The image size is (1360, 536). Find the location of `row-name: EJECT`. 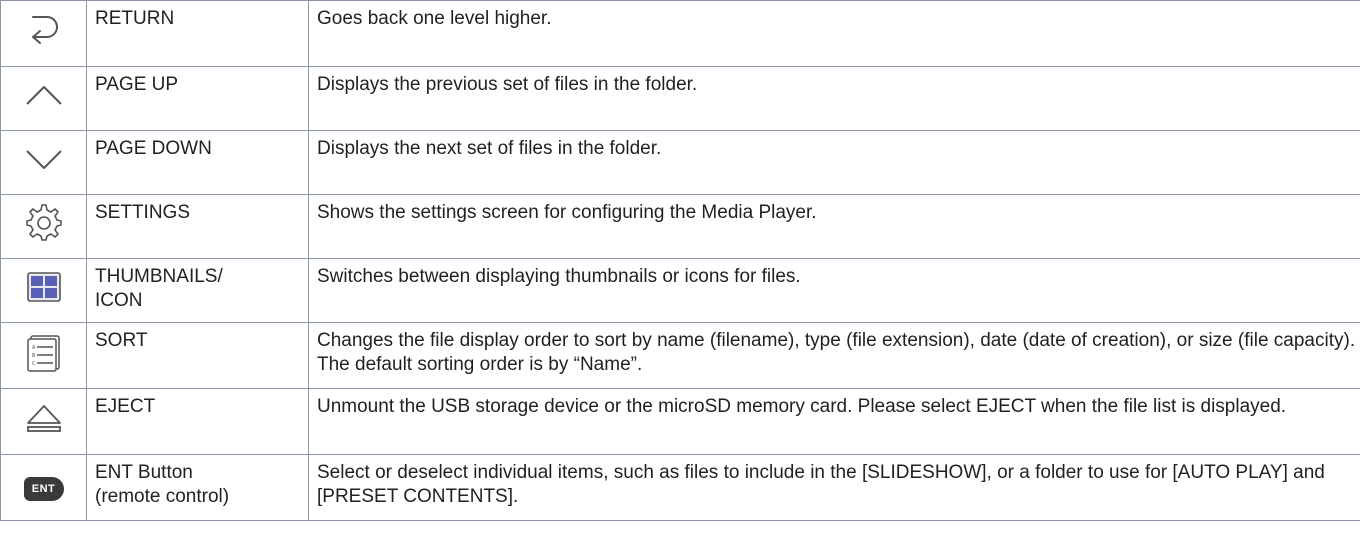

row-name: EJECT is located at coordinates (125, 406).